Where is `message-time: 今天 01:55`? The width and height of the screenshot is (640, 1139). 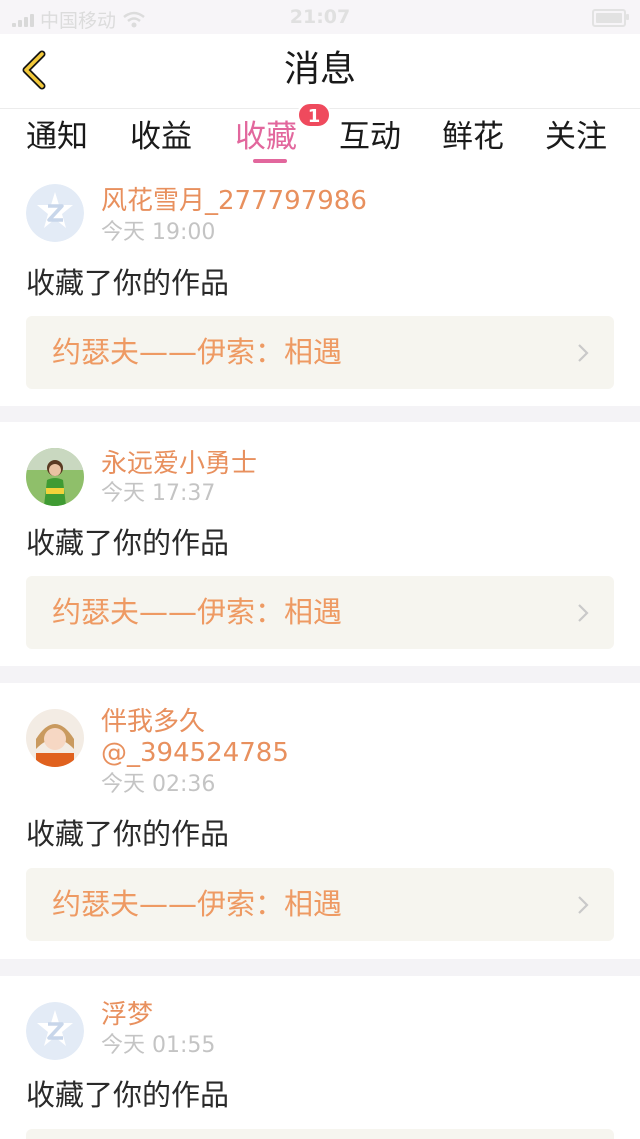
message-time: 今天 01:55 is located at coordinates (158, 1045).